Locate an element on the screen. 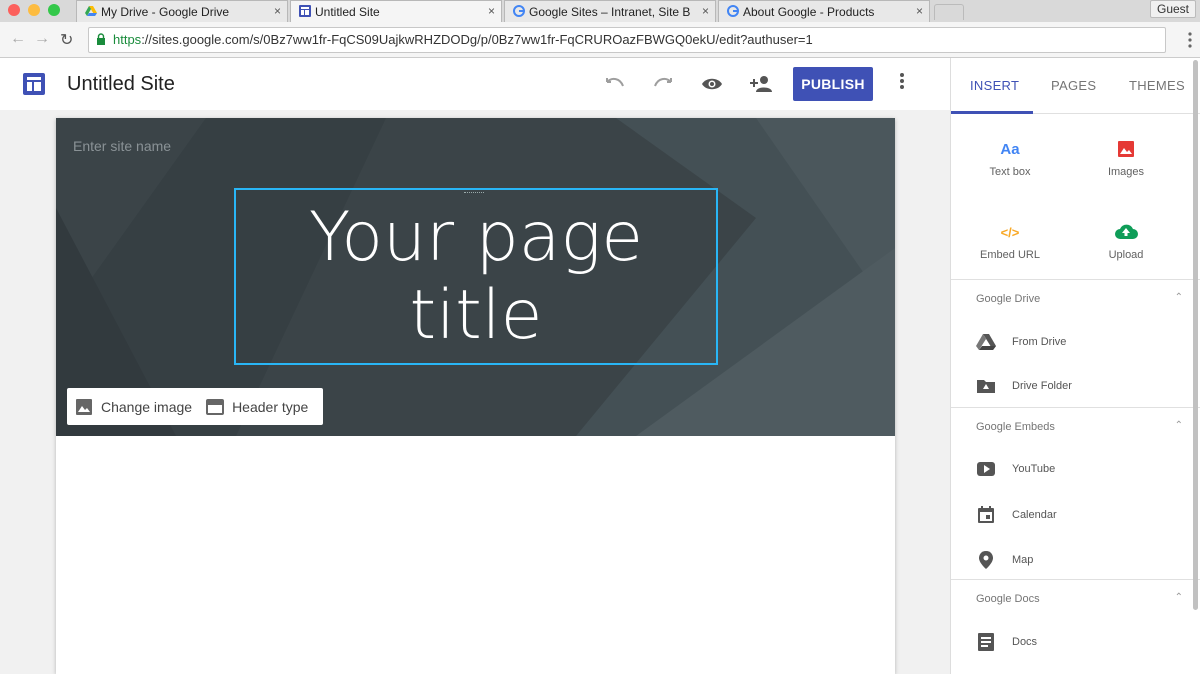 This screenshot has height=674, width=1200. tab-google-sites-intranet: Google Sites – Intranet, Site B × is located at coordinates (610, 11).